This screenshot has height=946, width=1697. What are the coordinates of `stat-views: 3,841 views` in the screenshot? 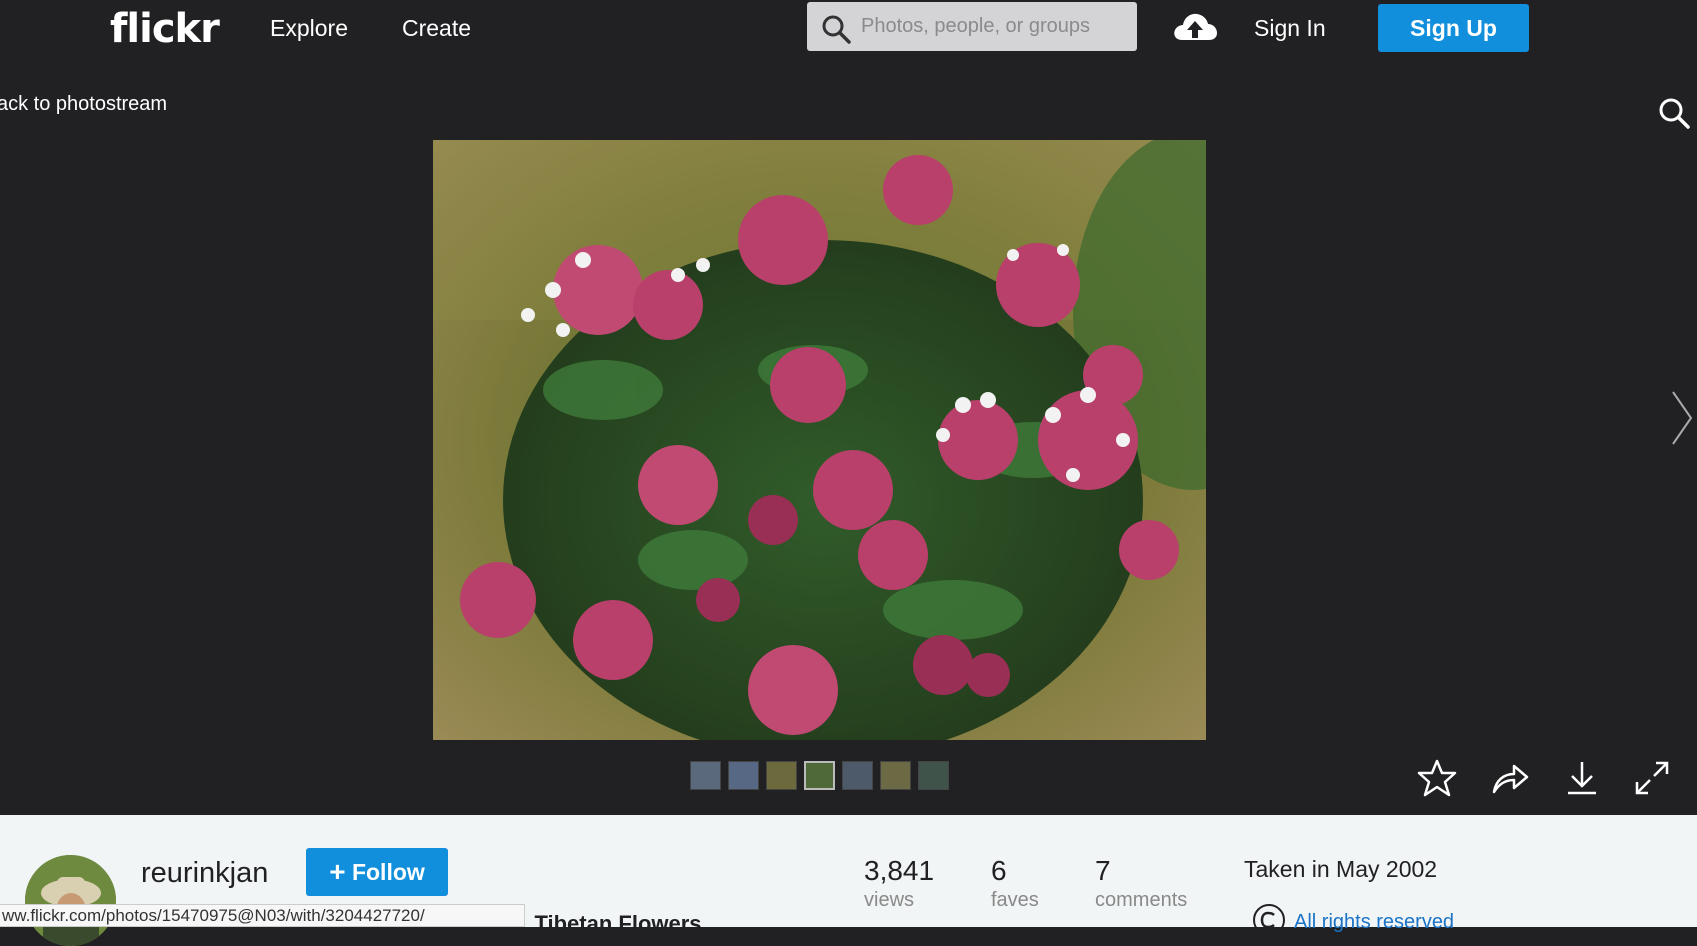 It's located at (899, 883).